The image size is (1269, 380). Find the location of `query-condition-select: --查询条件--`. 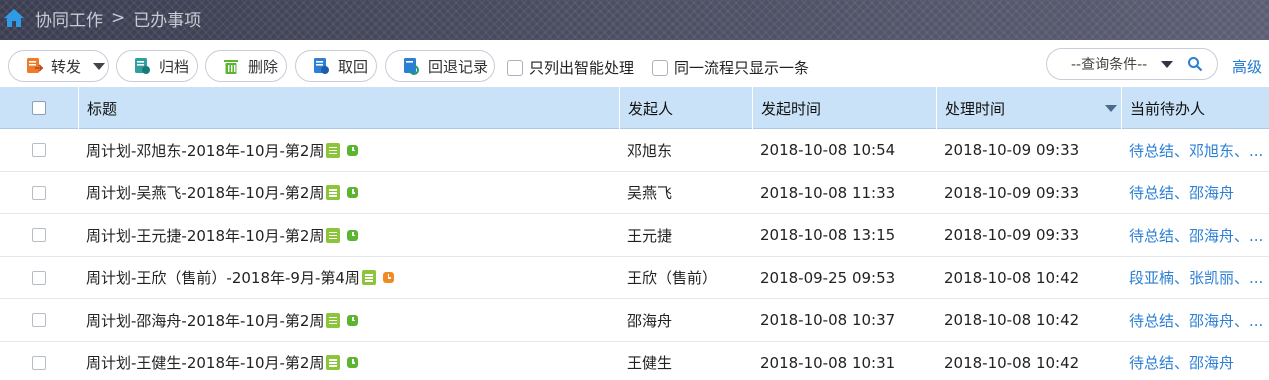

query-condition-select: --查询条件-- is located at coordinates (1132, 64).